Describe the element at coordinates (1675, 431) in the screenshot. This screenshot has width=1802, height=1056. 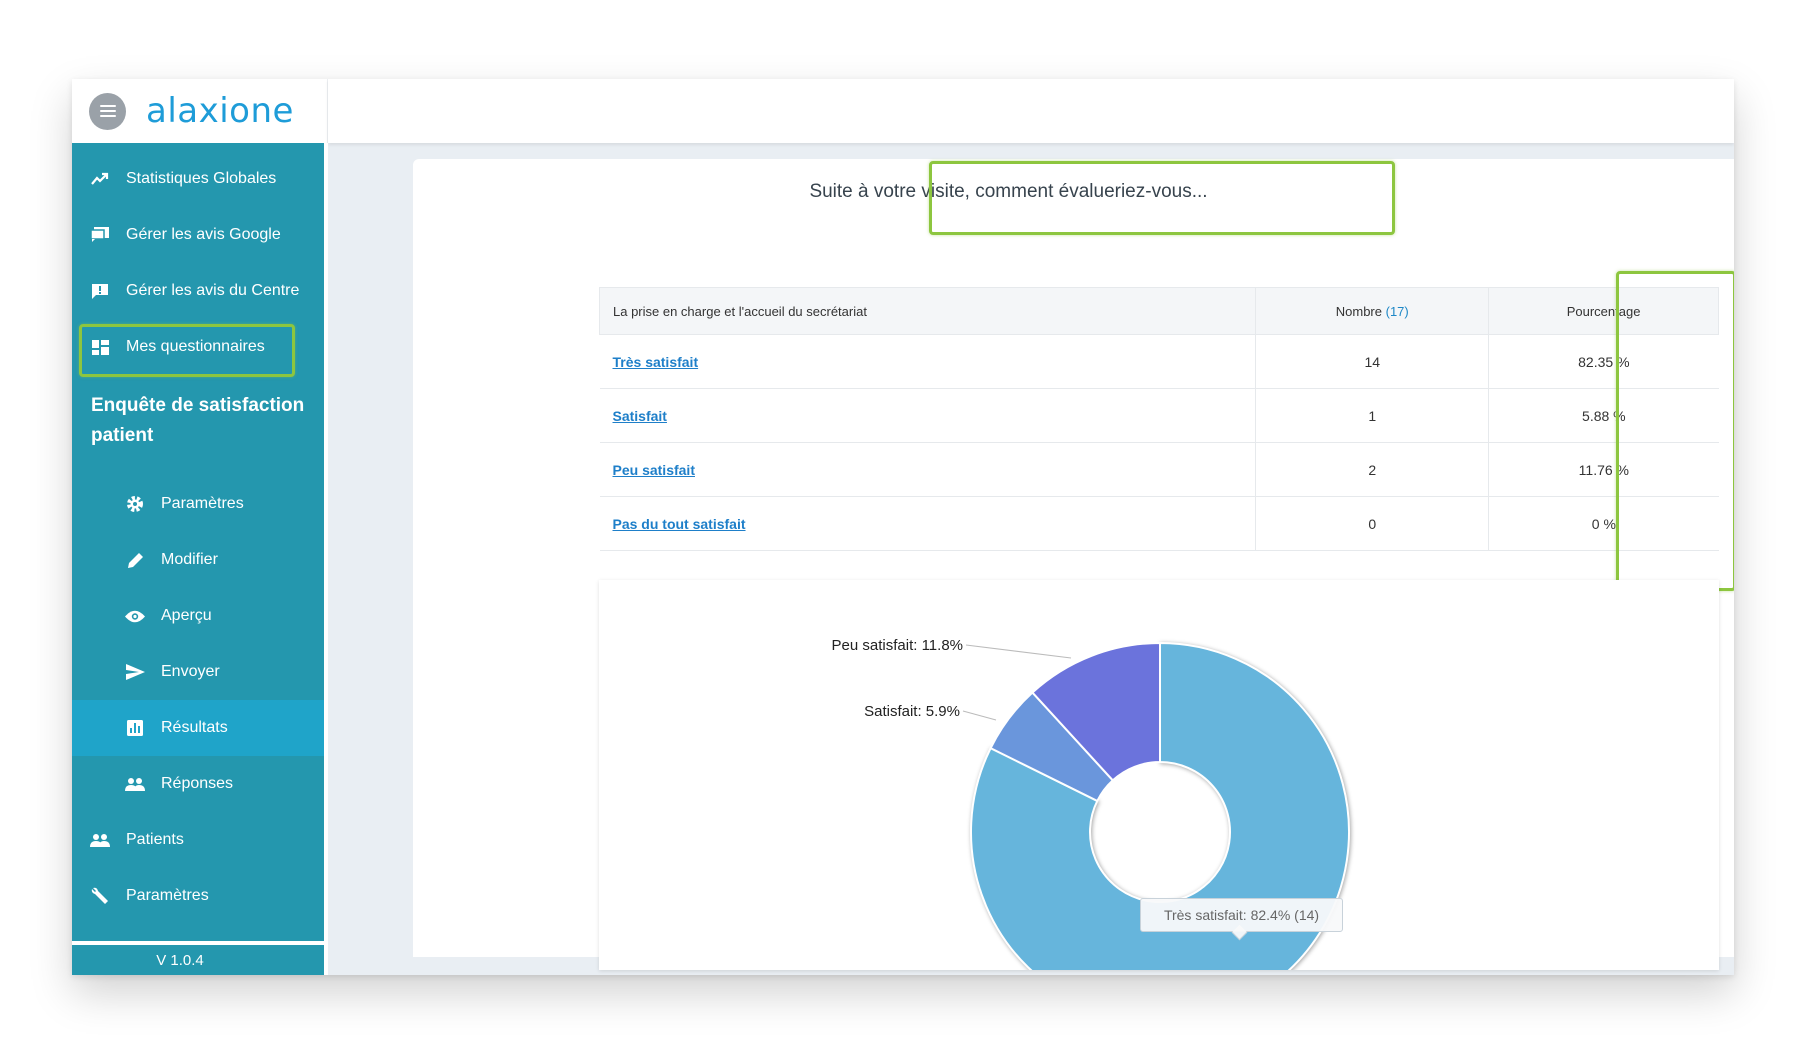
I see `highlight-percent-column` at that location.